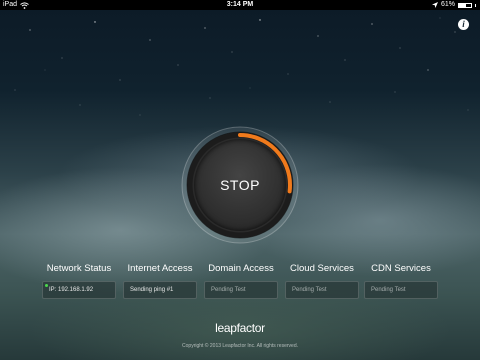  I want to click on battery-level-fill, so click(463, 5).